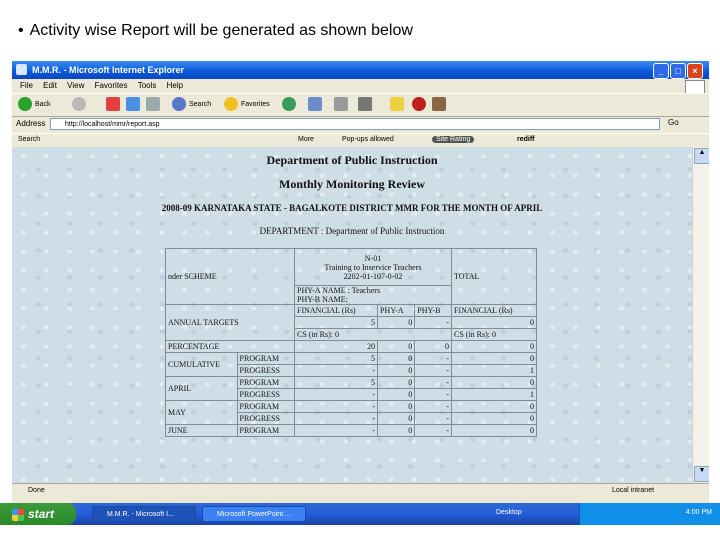 Image resolution: width=720 pixels, height=540 pixels. I want to click on maximize-button: □, so click(678, 71).